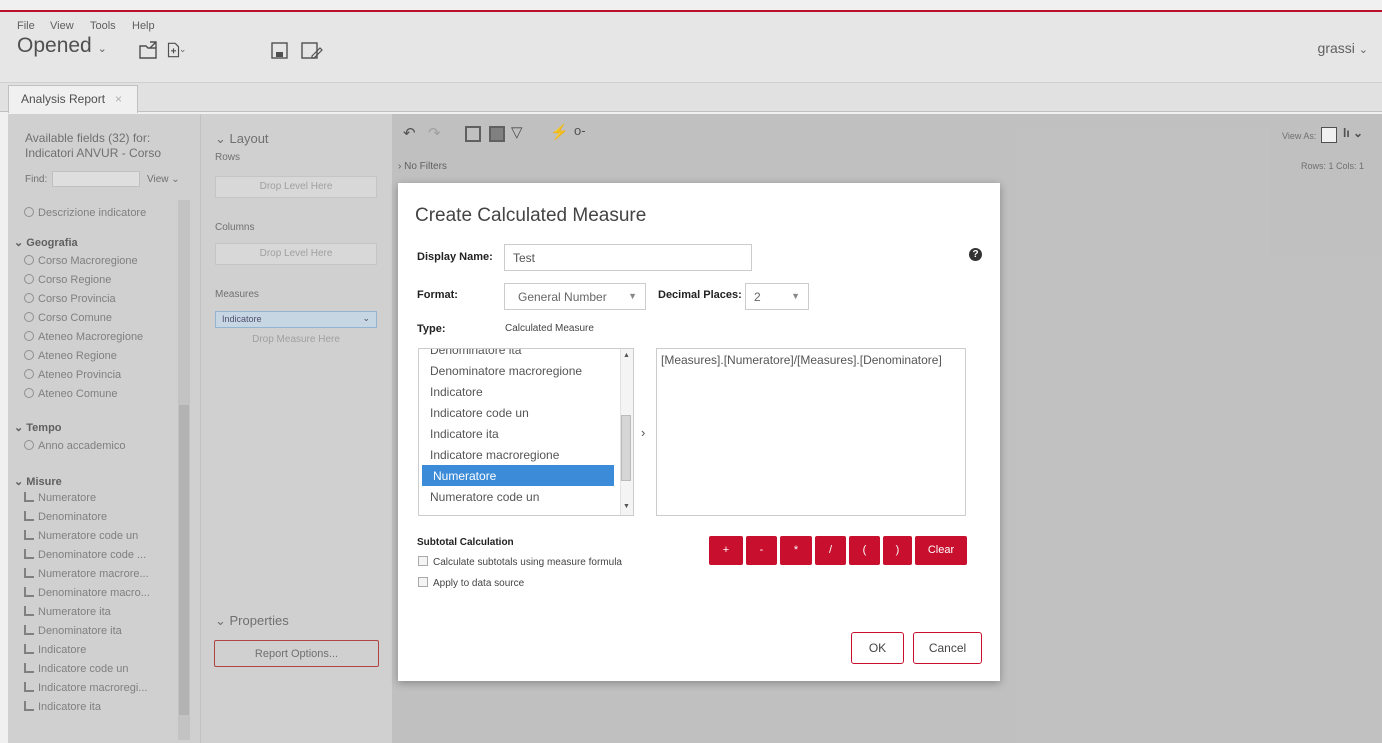  Describe the element at coordinates (518, 475) in the screenshot. I see `list-item-selected: Numeratore` at that location.